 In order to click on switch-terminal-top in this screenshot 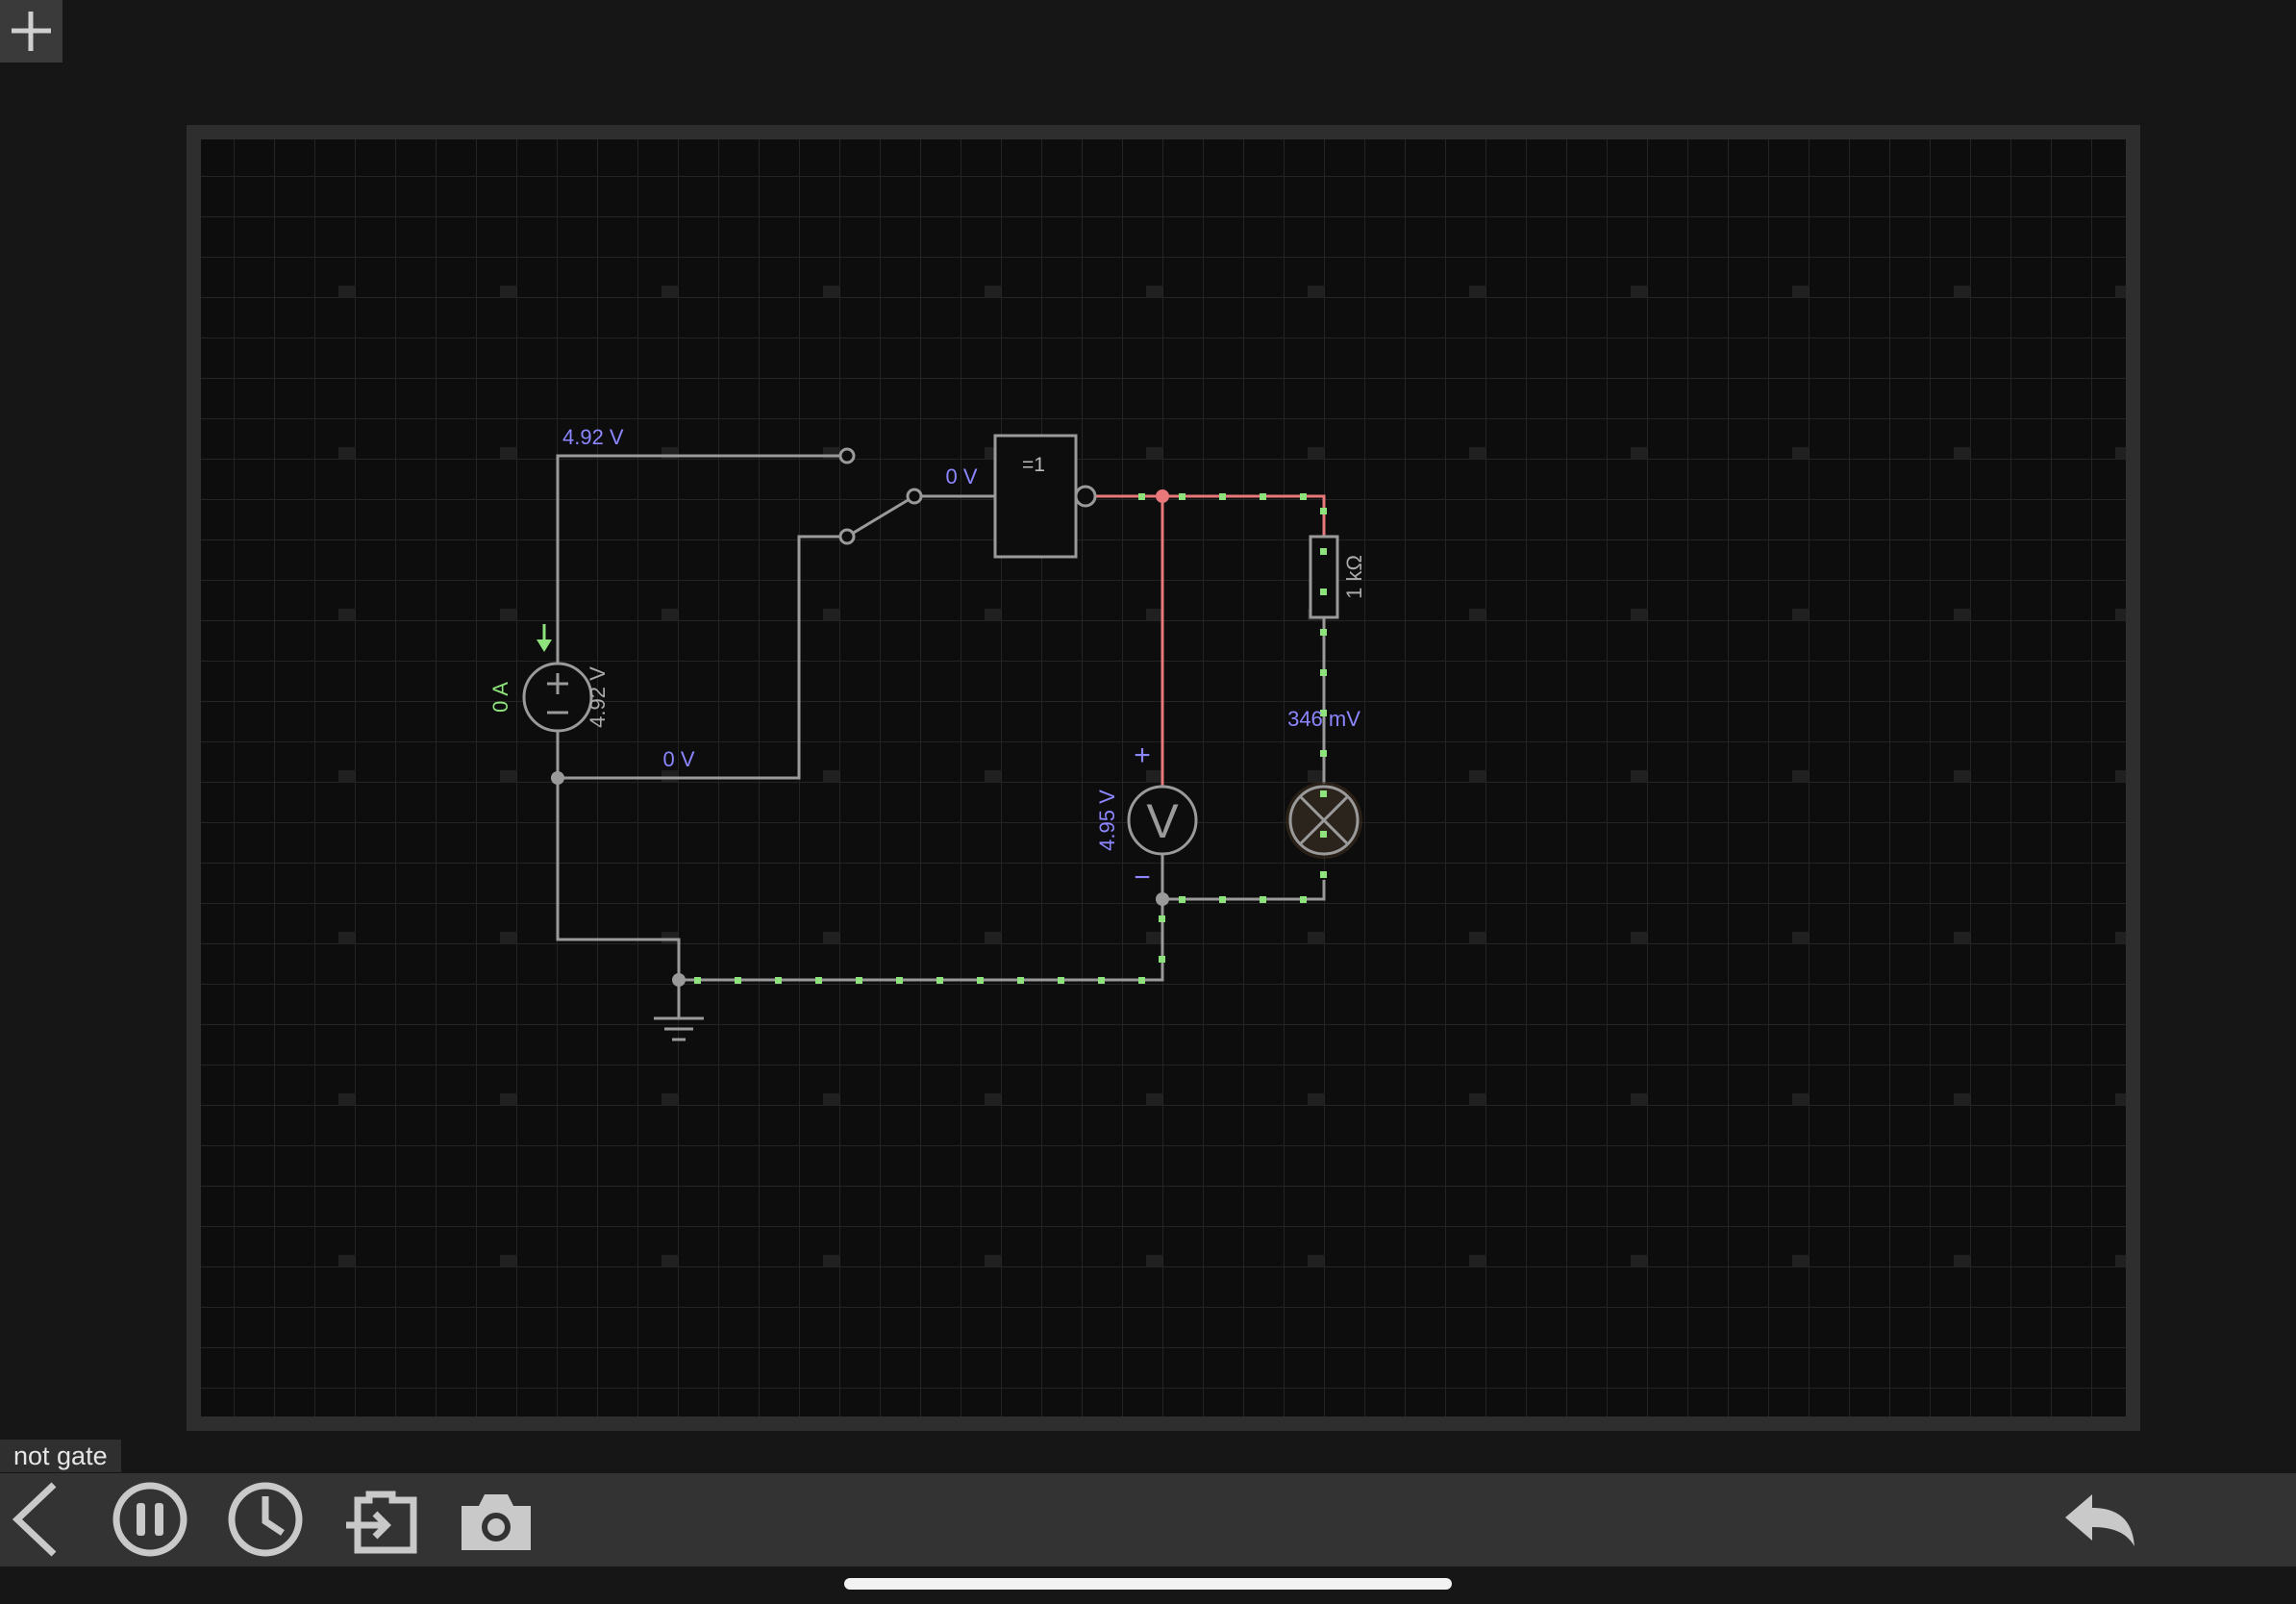, I will do `click(847, 455)`.